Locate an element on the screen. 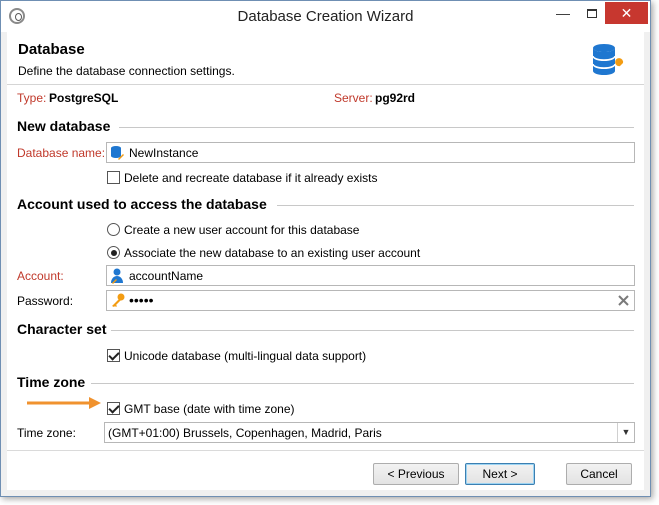 The image size is (659, 505). type-value: PostgreSQL is located at coordinates (84, 98).